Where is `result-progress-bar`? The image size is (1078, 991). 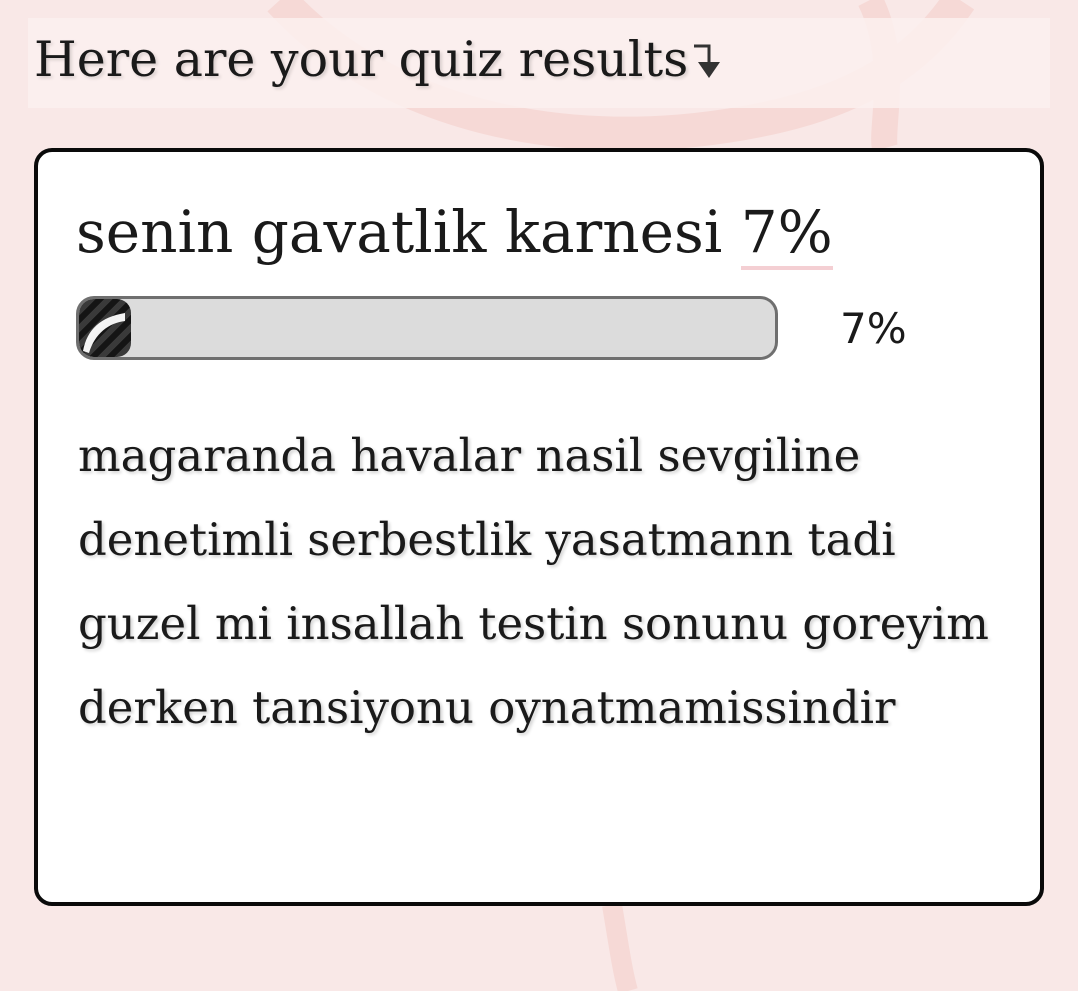 result-progress-bar is located at coordinates (427, 328).